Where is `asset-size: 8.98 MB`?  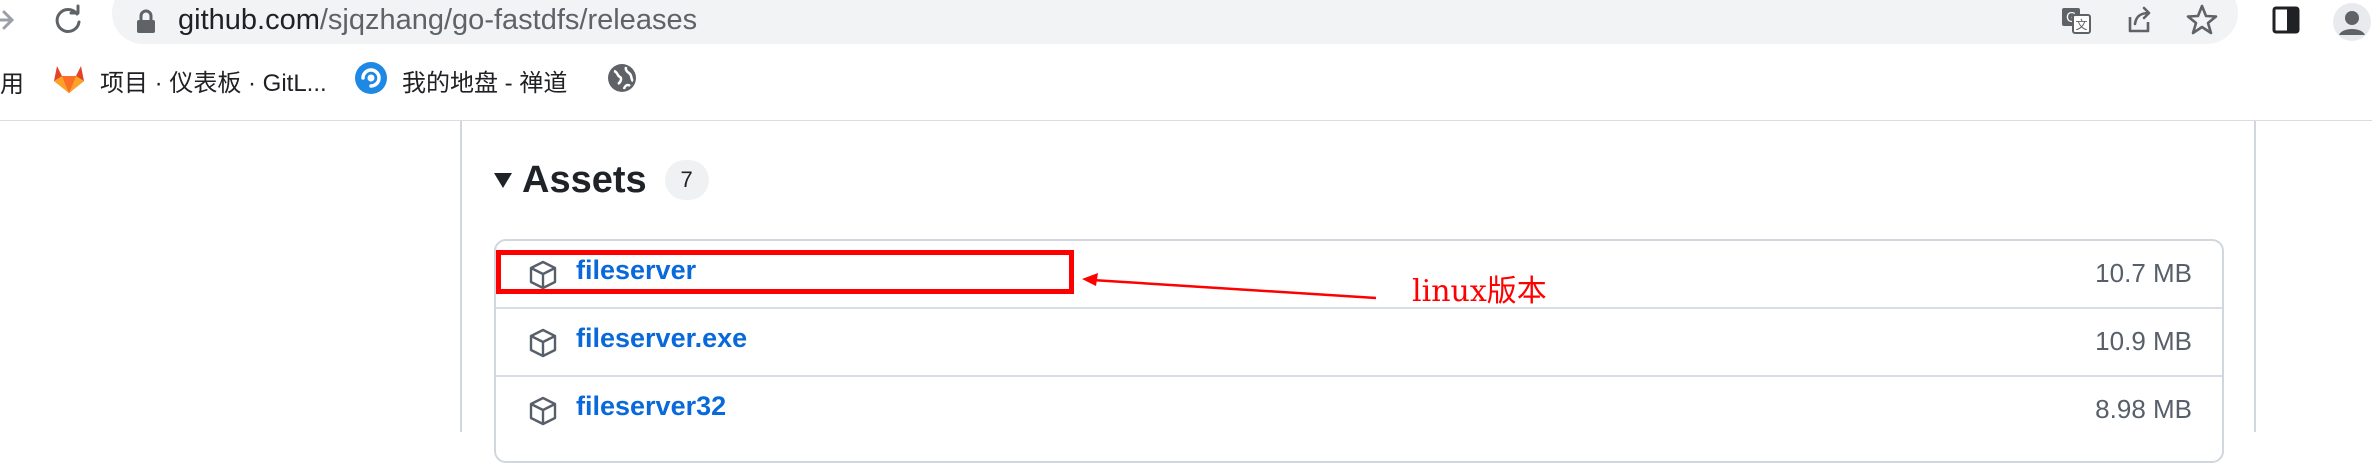
asset-size: 8.98 MB is located at coordinates (2143, 409).